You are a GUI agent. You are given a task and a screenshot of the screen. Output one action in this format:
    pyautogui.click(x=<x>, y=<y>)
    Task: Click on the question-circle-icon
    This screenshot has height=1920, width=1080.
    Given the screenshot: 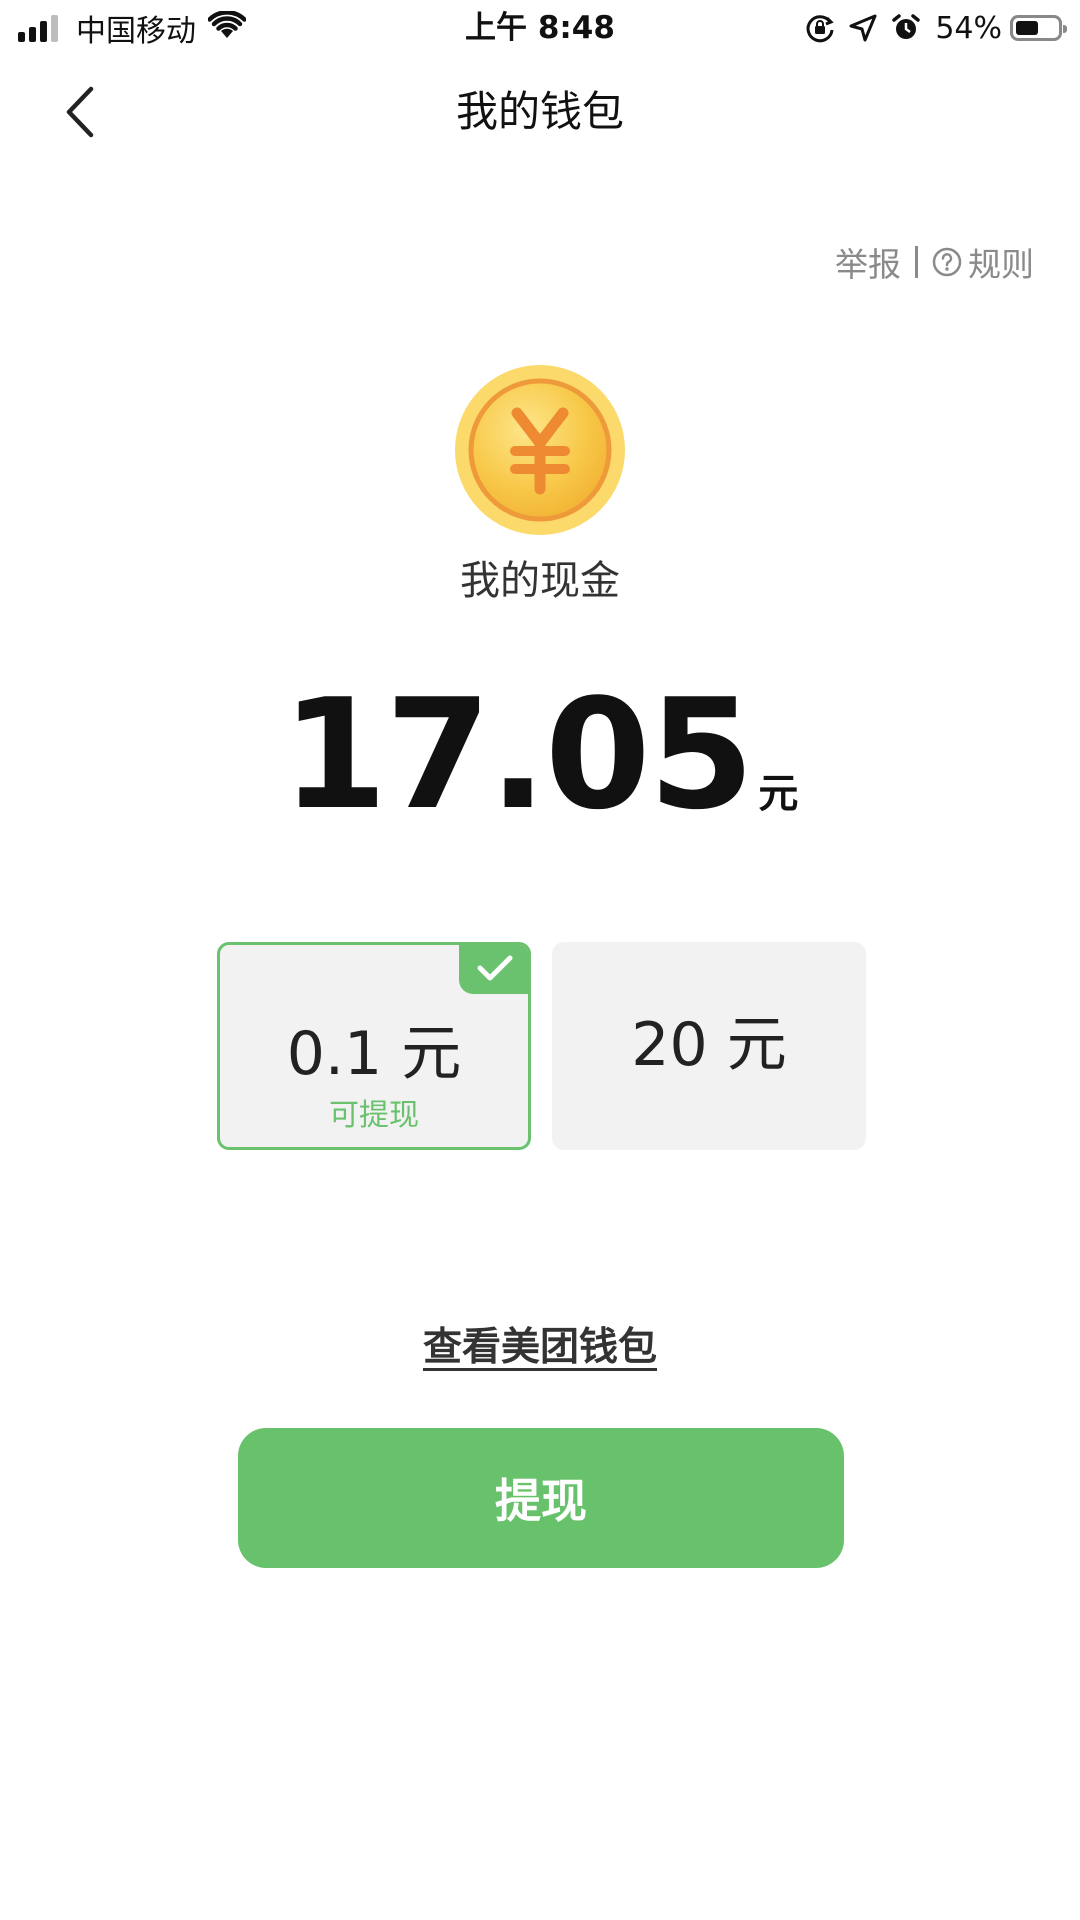 What is the action you would take?
    pyautogui.click(x=947, y=262)
    